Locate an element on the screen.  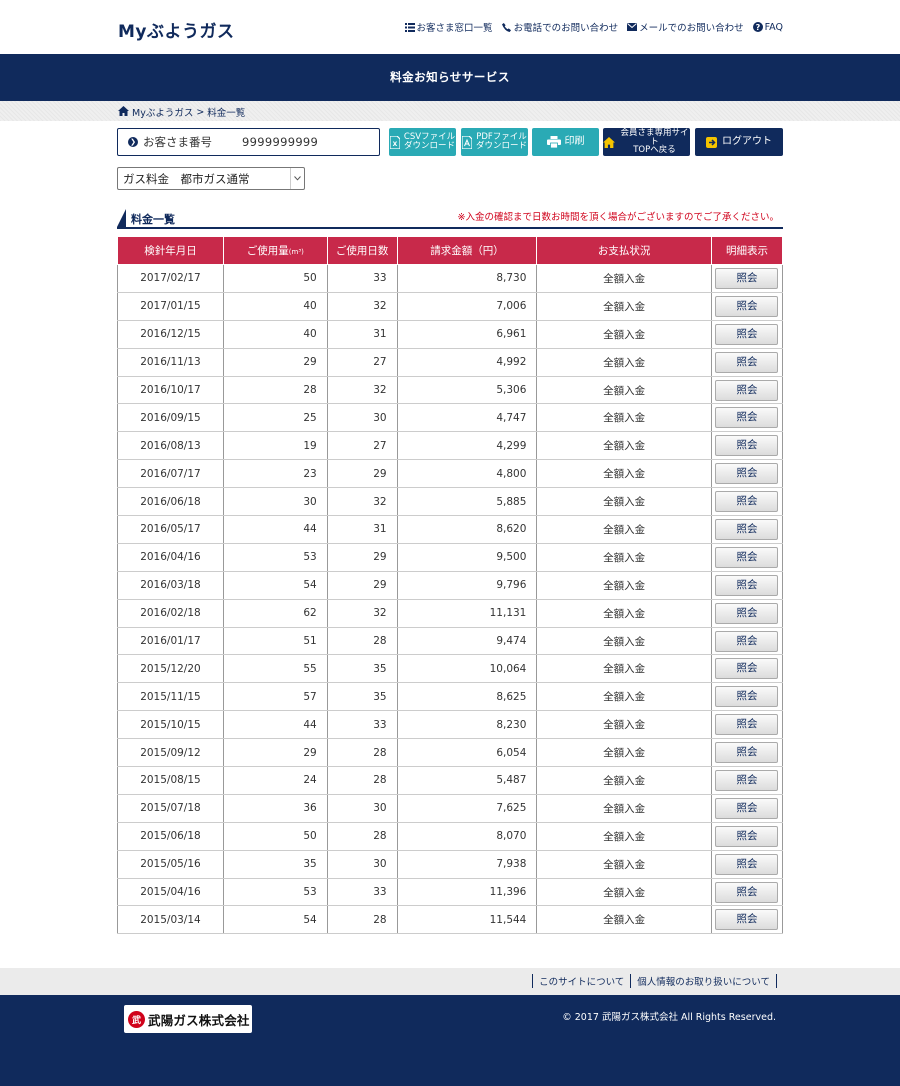
cell-date: 2016/05/17 is located at coordinates (170, 529).